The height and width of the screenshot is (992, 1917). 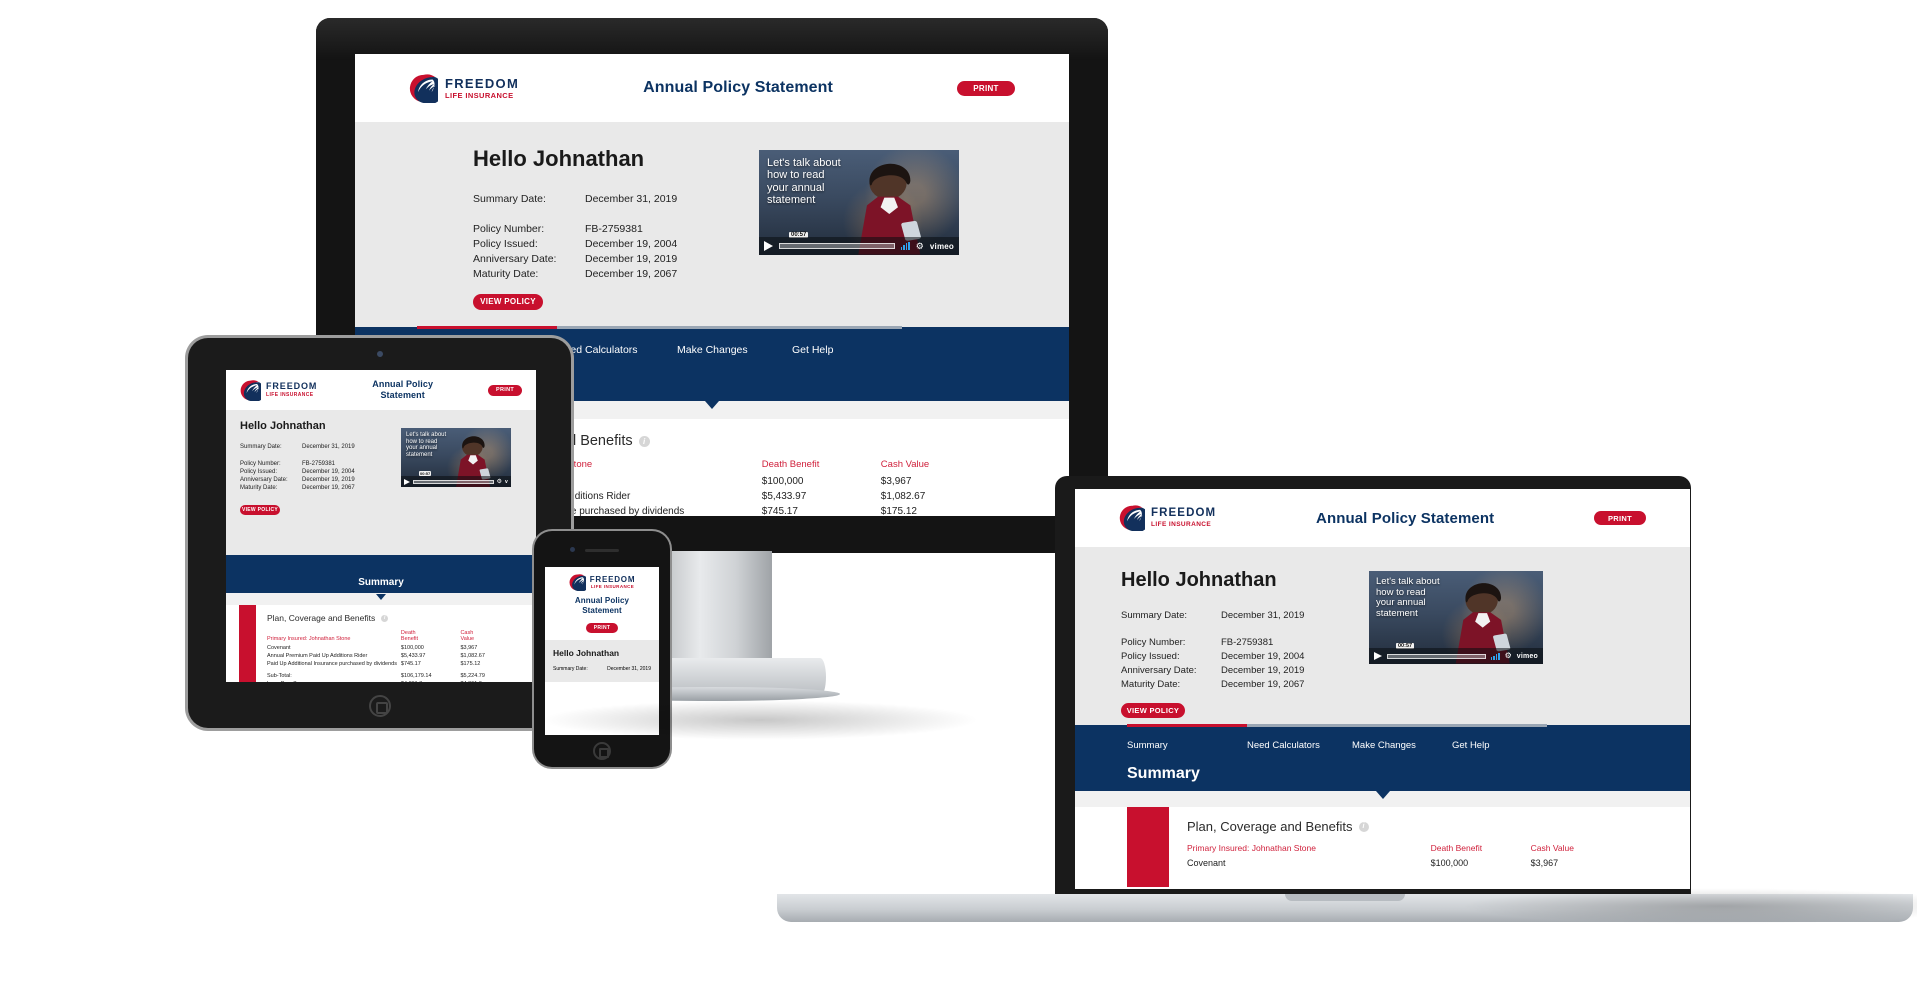 I want to click on row-cash-value: $3,967, so click(x=1544, y=863).